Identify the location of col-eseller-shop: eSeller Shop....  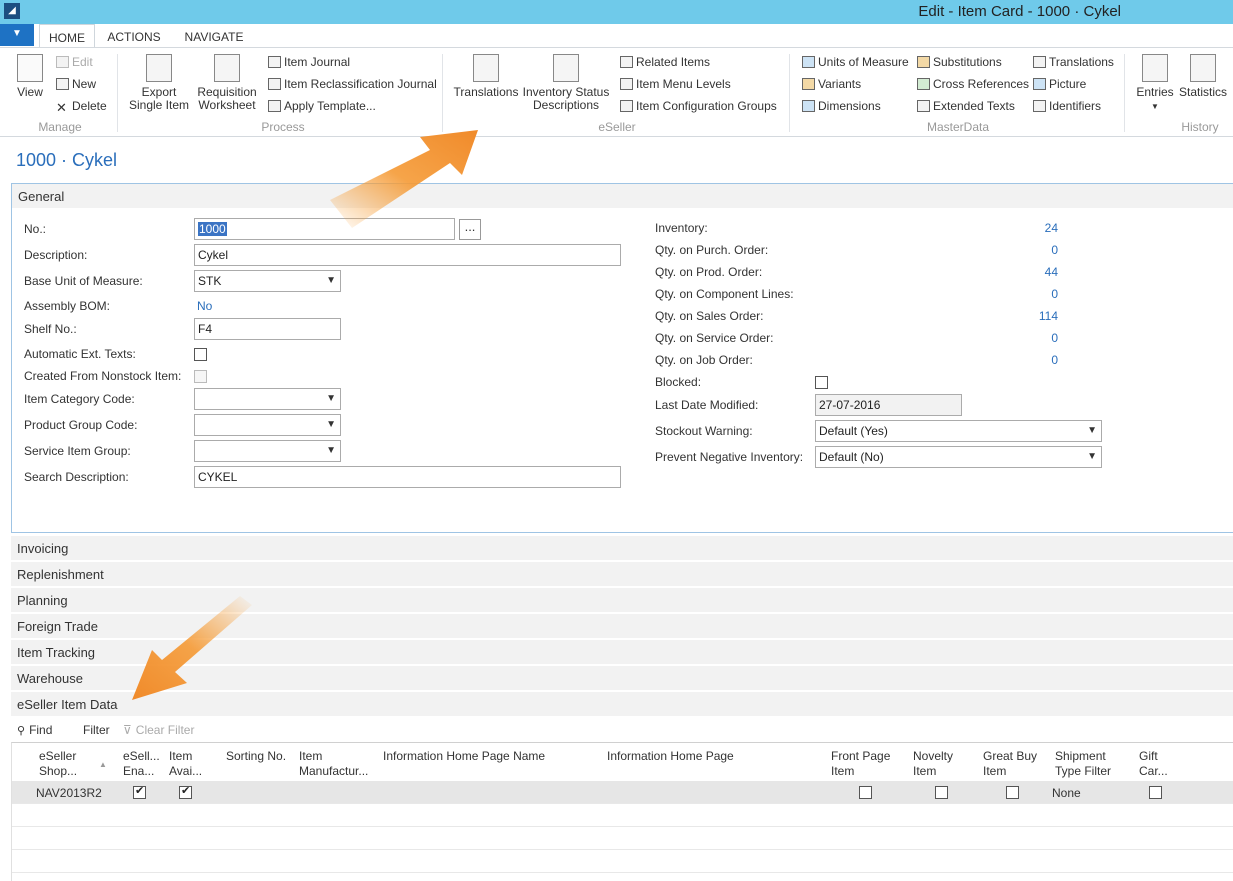
(58, 764).